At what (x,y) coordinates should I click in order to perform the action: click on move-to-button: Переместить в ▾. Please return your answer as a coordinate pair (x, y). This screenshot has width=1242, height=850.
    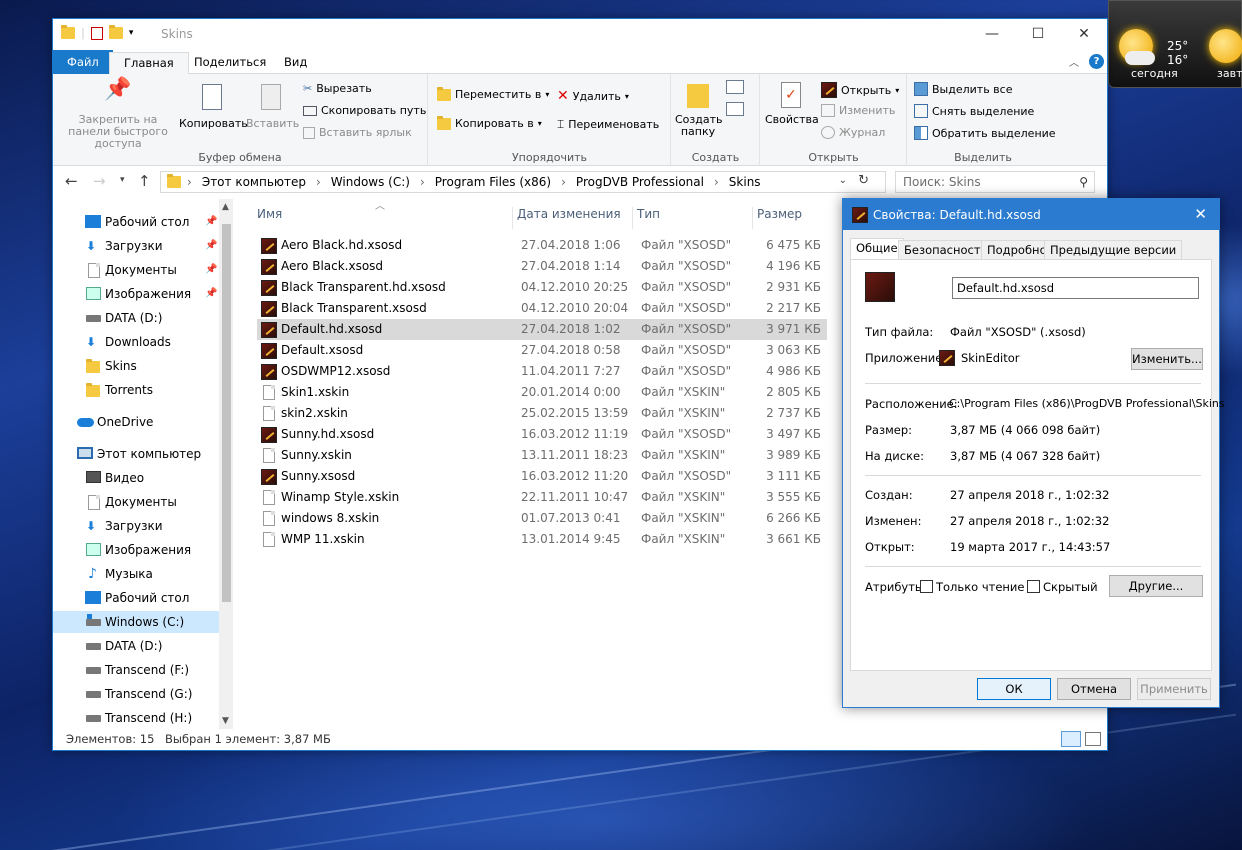
    Looking at the image, I should click on (493, 93).